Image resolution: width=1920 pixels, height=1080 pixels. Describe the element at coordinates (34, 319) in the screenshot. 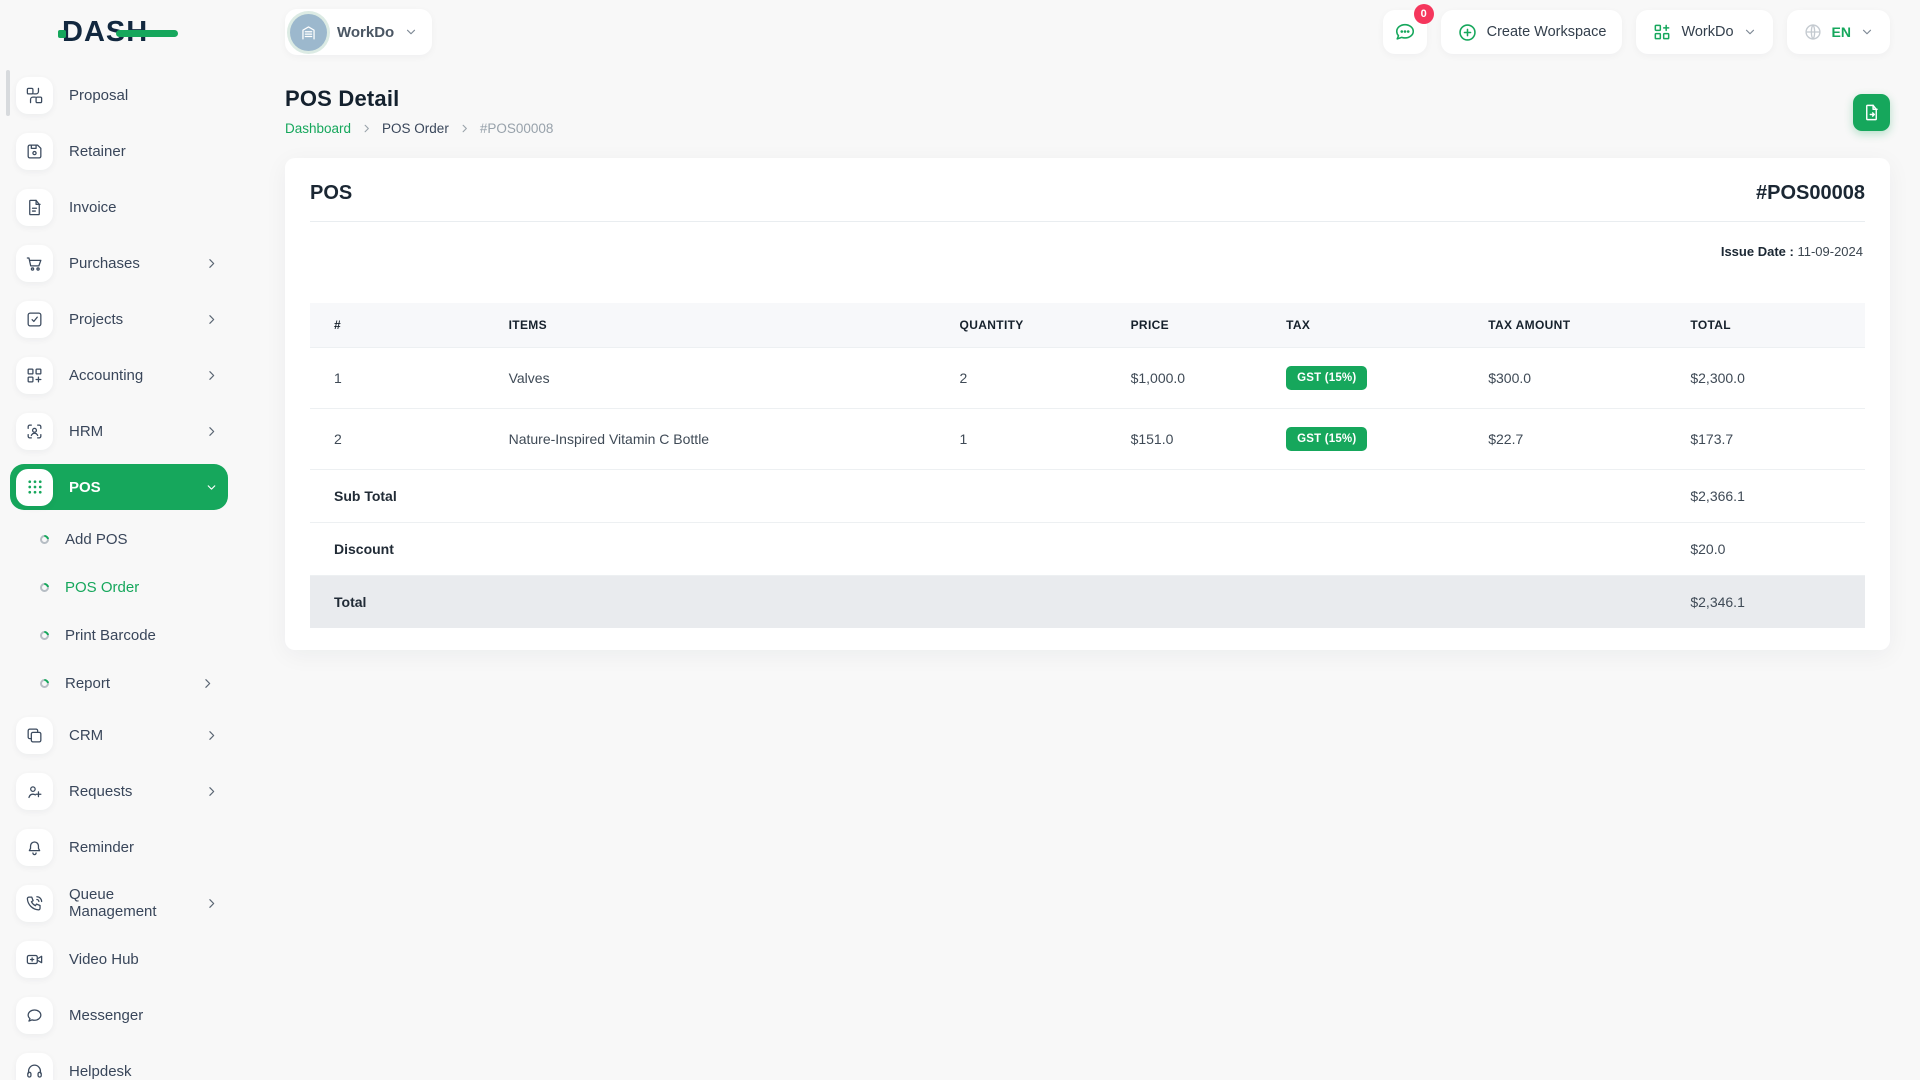

I see `checkbox-icon` at that location.